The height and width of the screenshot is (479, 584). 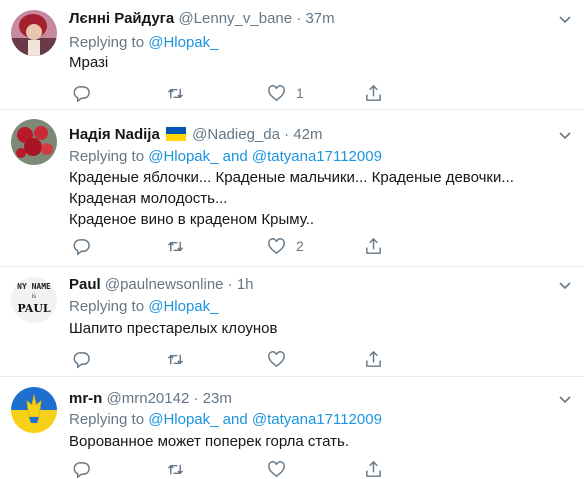 I want to click on timestamp: 42m, so click(x=307, y=134).